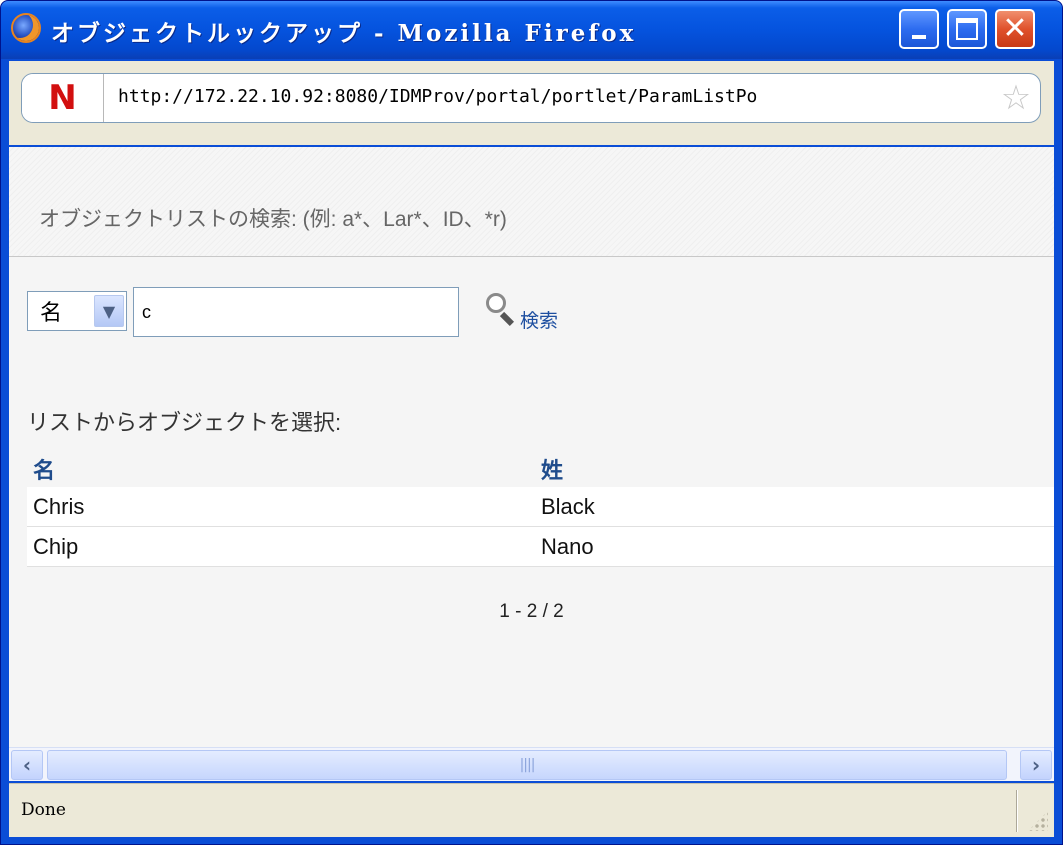  Describe the element at coordinates (273, 219) in the screenshot. I see `search-hint-text: オブジェクトリストの検索: (例: a*、Lar*、ID、*r)` at that location.